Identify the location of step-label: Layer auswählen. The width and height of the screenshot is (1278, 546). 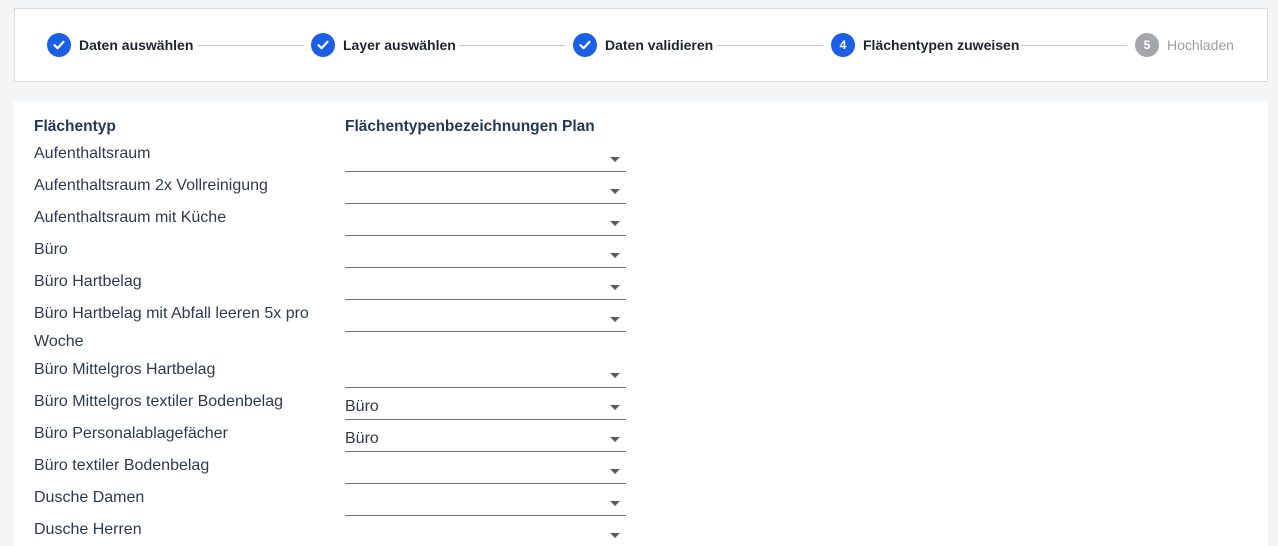
(399, 45).